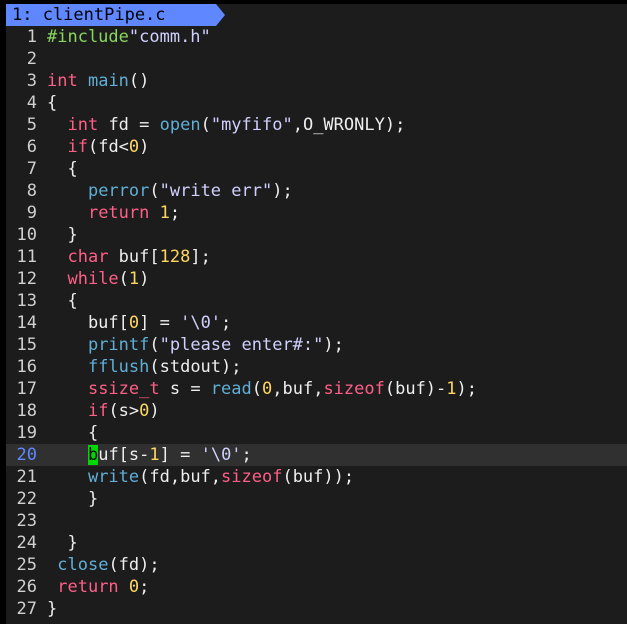 The width and height of the screenshot is (627, 624). What do you see at coordinates (251, 125) in the screenshot?
I see `code-token: "myfifo"` at bounding box center [251, 125].